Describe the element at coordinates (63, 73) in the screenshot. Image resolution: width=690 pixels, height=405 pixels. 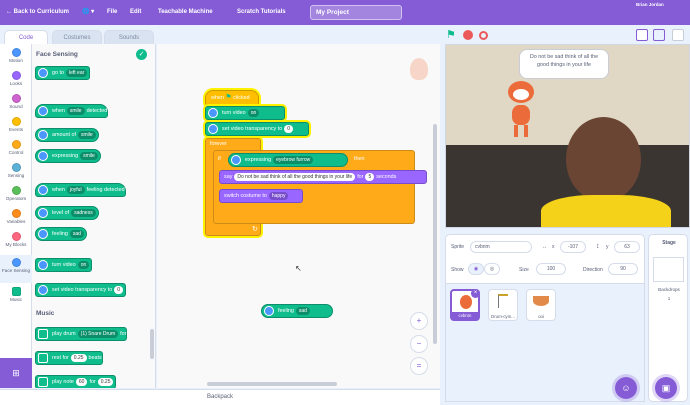
I see `block-go-to: go to left ear` at that location.